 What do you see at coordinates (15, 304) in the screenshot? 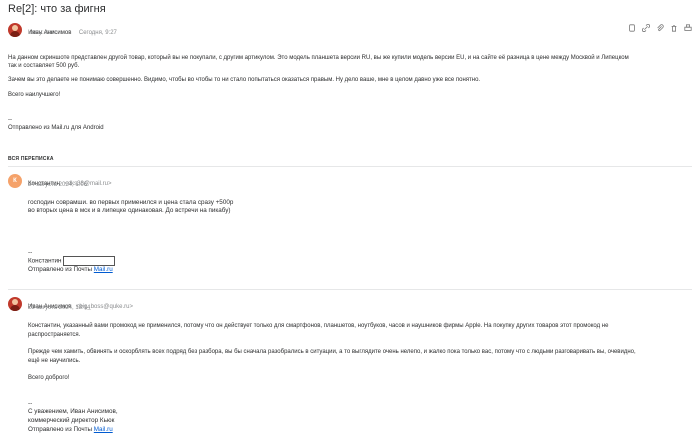
I see `quote-avatar` at bounding box center [15, 304].